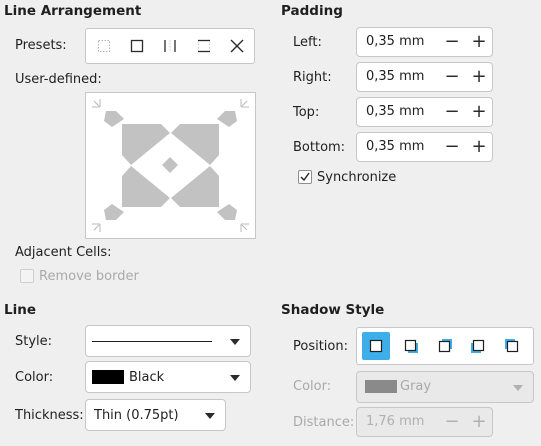 The image size is (541, 446). I want to click on padding-bottom-value: 0,35 mm, so click(395, 146).